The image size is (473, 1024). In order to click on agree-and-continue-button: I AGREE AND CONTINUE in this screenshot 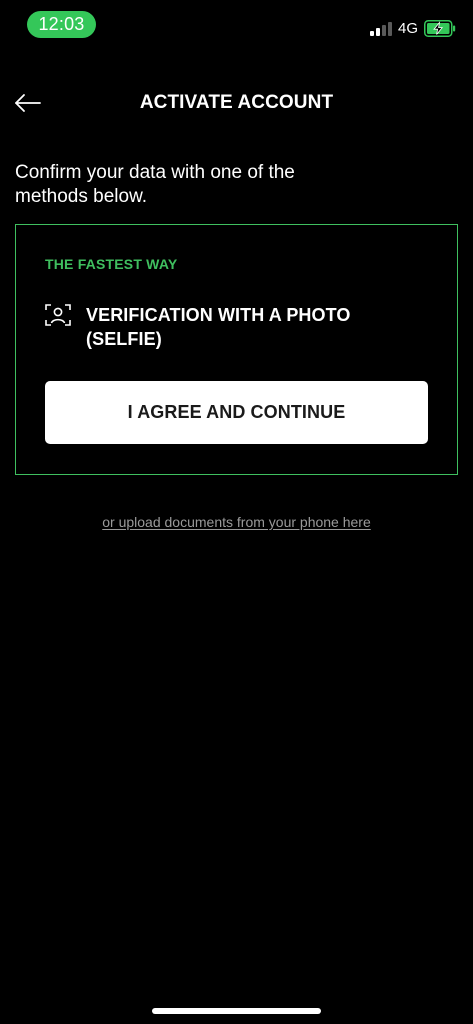, I will do `click(236, 412)`.